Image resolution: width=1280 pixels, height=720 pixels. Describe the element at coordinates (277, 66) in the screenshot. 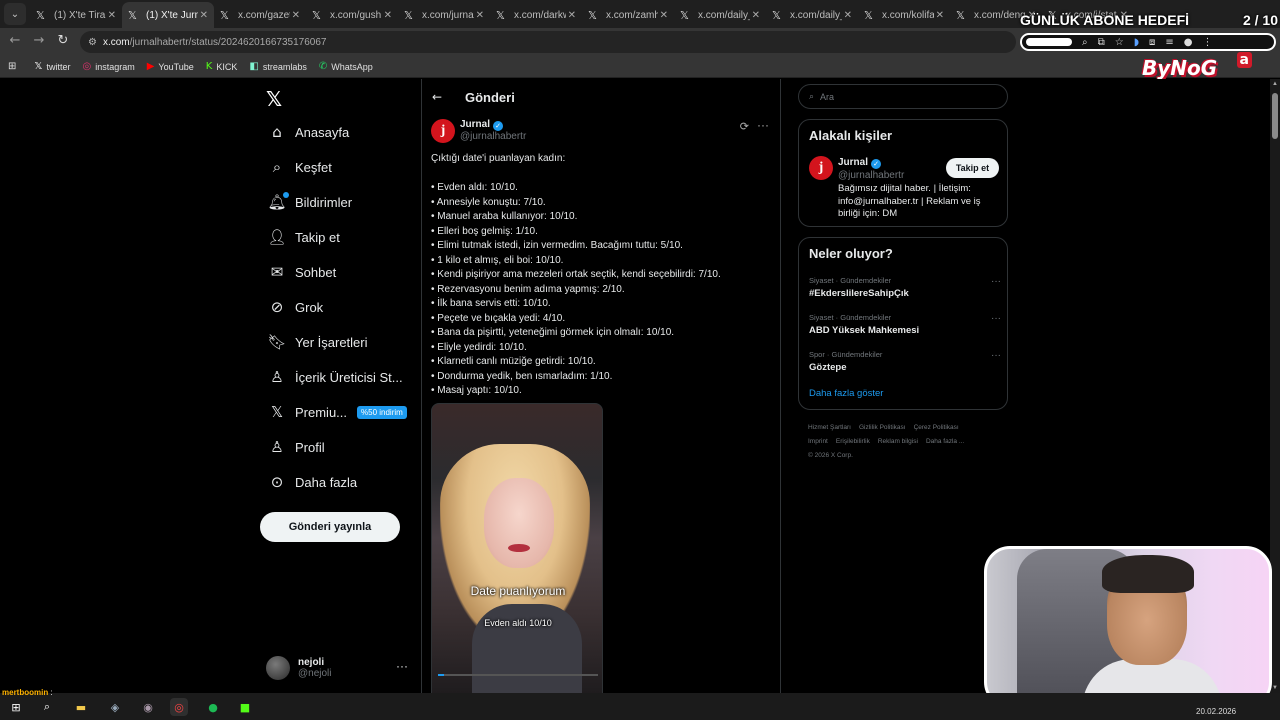

I see `bookmark-streamlabs: ◧ streamlabs` at that location.